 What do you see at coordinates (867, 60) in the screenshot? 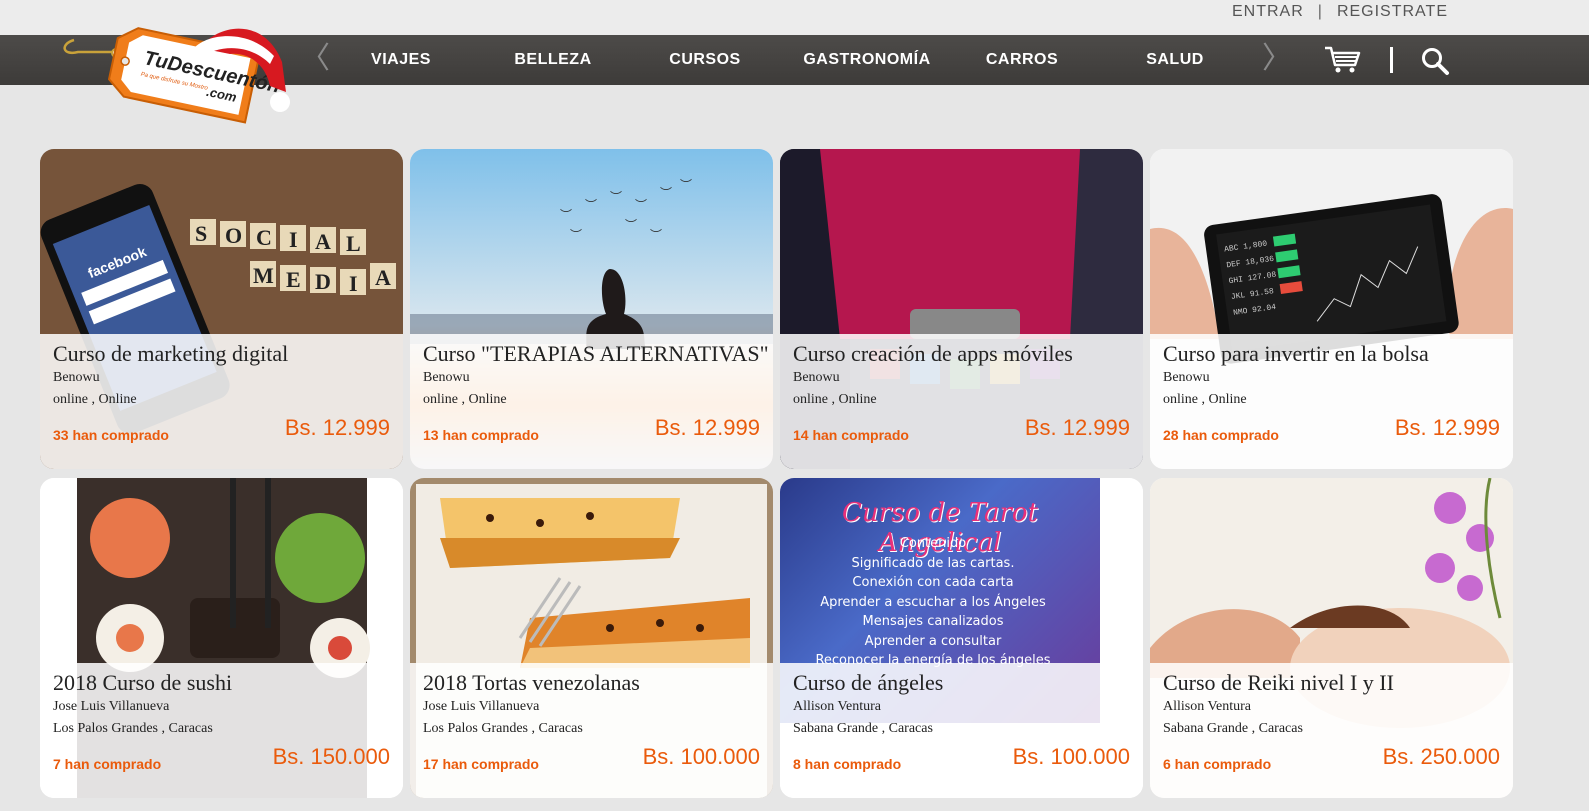
I see `nav-item-gastronomia: GASTRONOMÍA` at bounding box center [867, 60].